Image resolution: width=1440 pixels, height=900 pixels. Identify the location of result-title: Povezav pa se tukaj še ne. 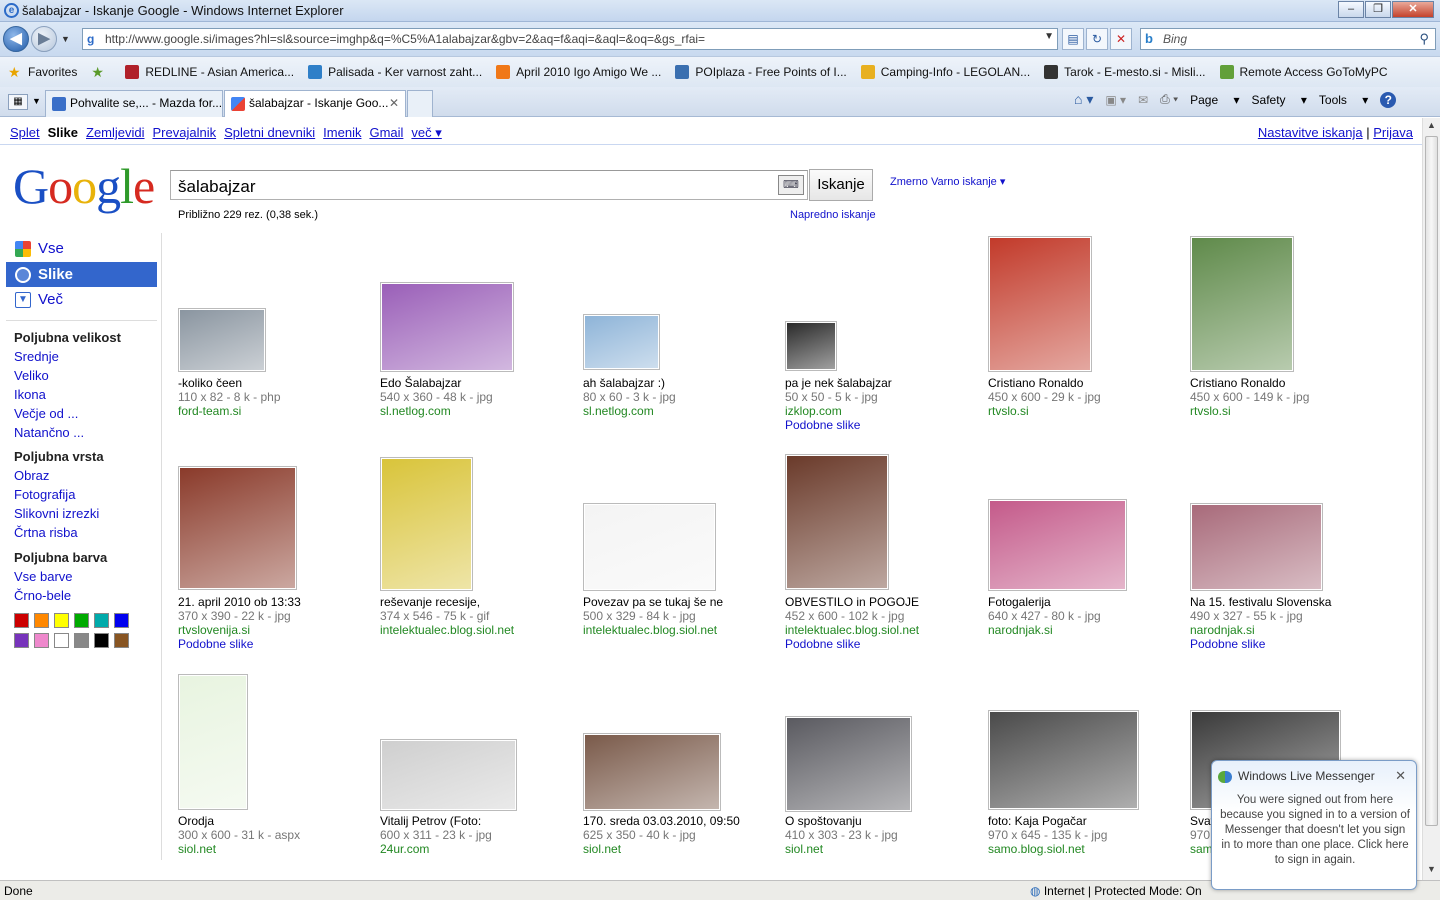
(678, 602).